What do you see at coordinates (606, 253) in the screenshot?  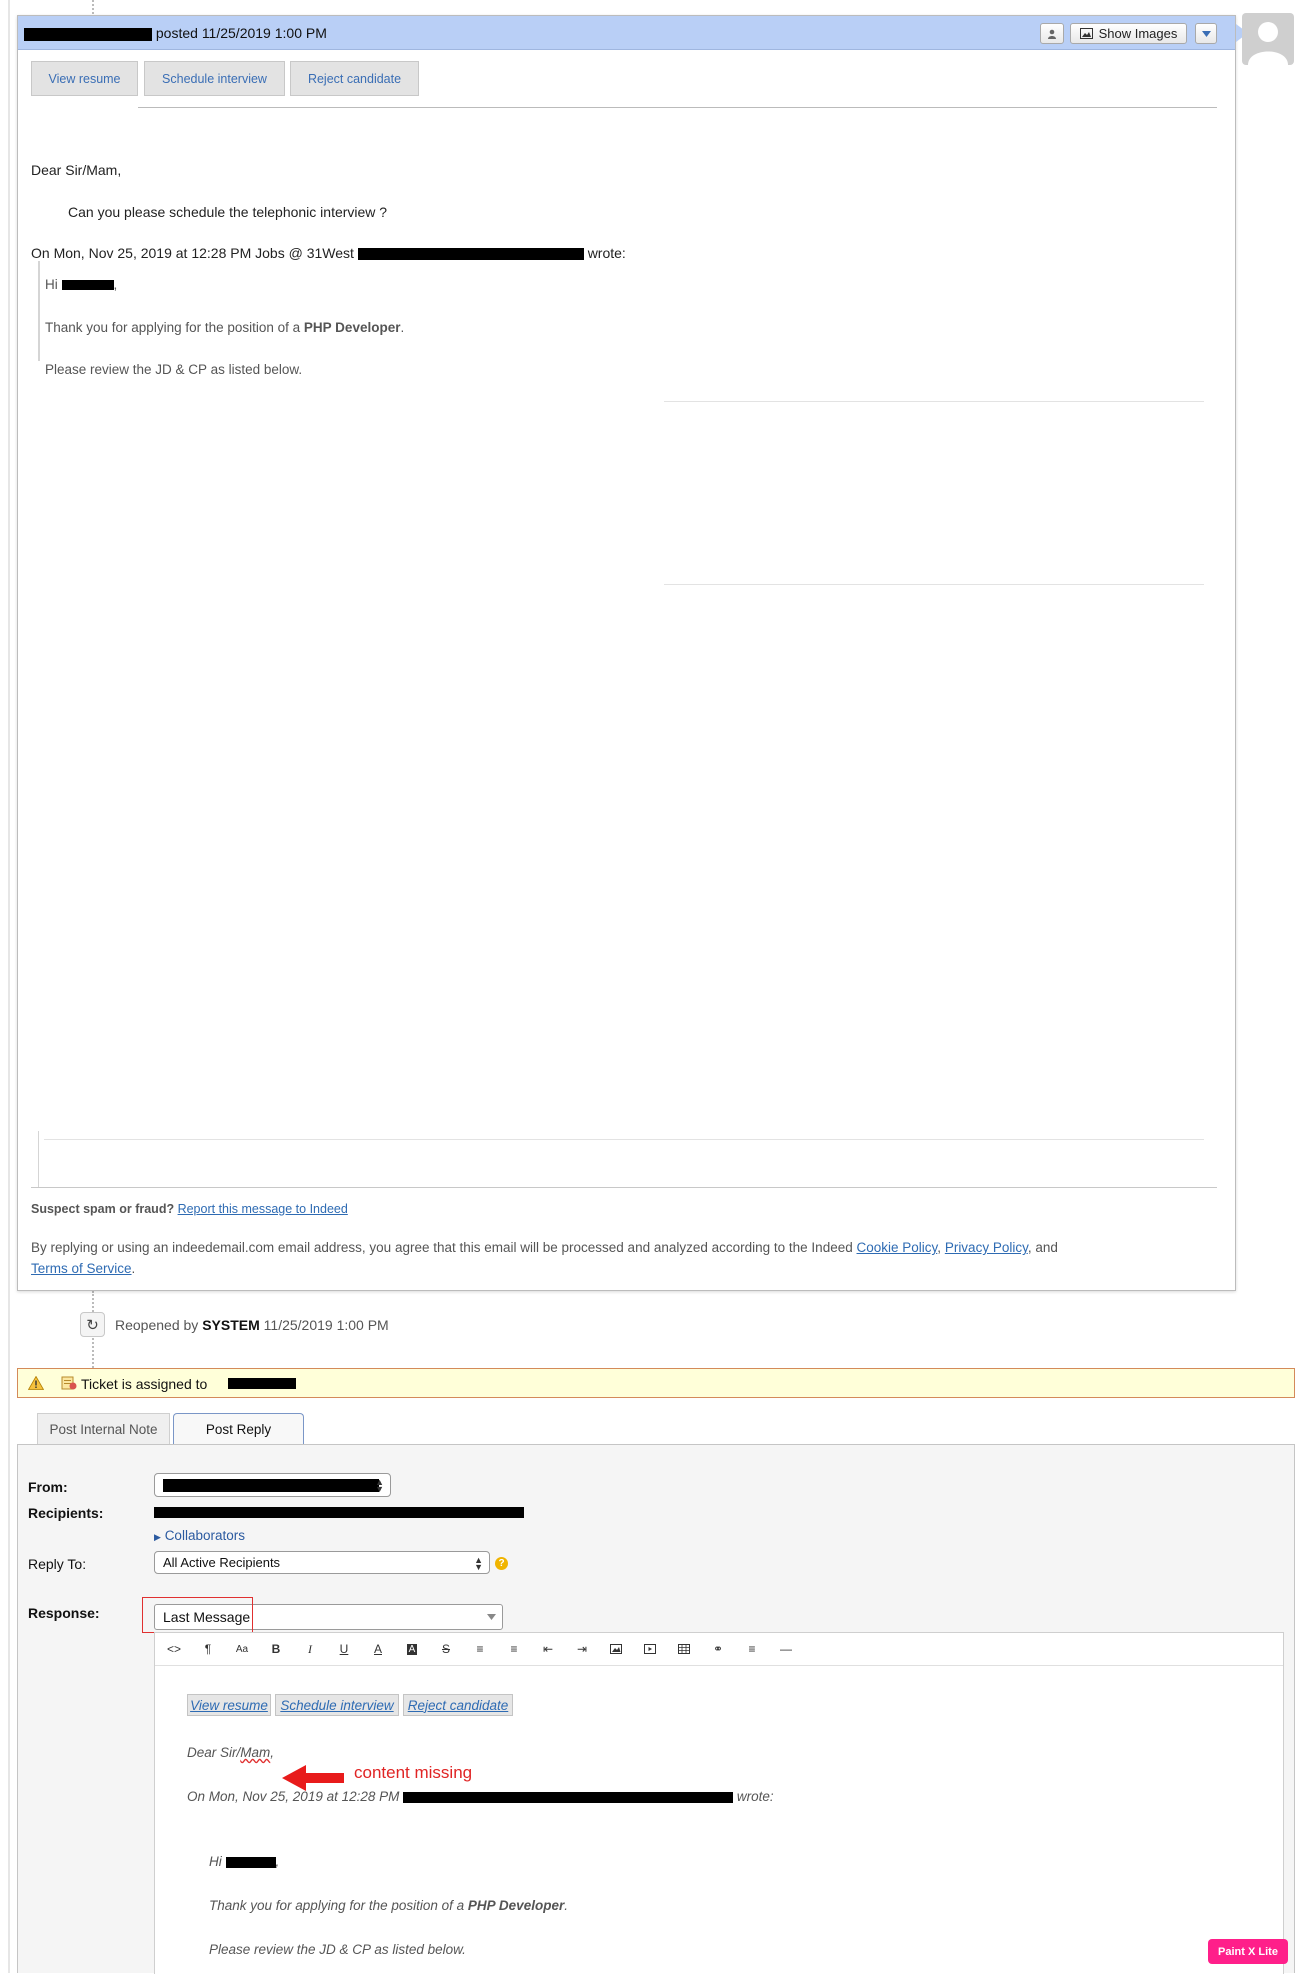 I see `quote-header-wrote: wrote:` at bounding box center [606, 253].